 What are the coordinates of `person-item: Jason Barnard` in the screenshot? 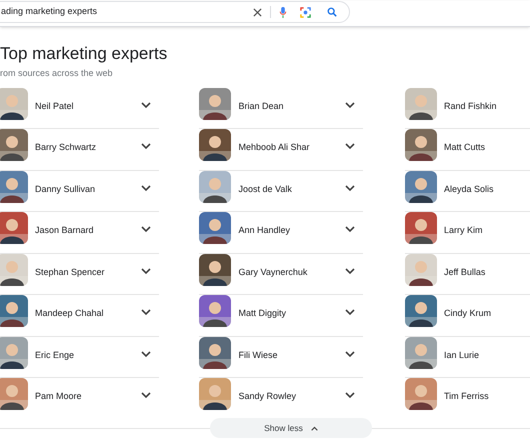 It's located at (80, 233).